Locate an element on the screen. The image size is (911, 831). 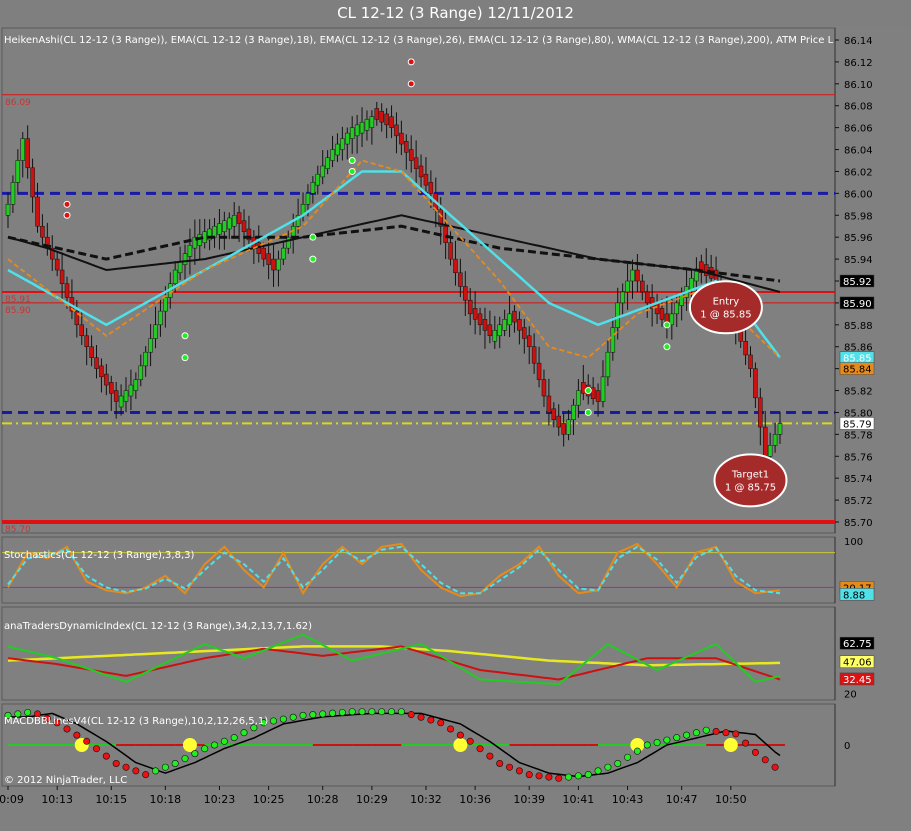
x-tick-label: 10:32 is located at coordinates (426, 799).